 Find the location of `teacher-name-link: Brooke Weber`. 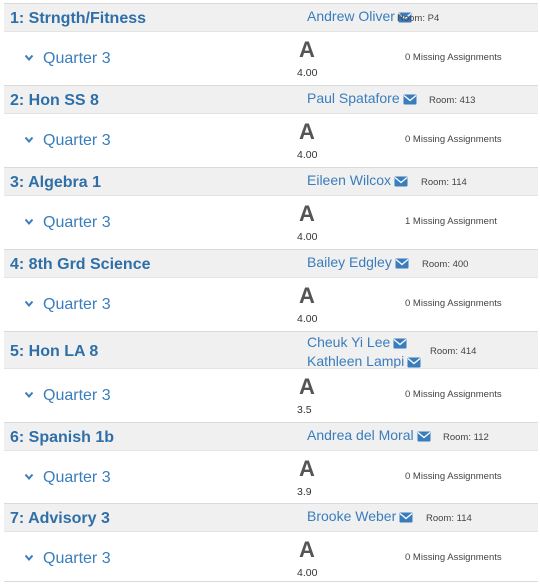

teacher-name-link: Brooke Weber is located at coordinates (351, 516).